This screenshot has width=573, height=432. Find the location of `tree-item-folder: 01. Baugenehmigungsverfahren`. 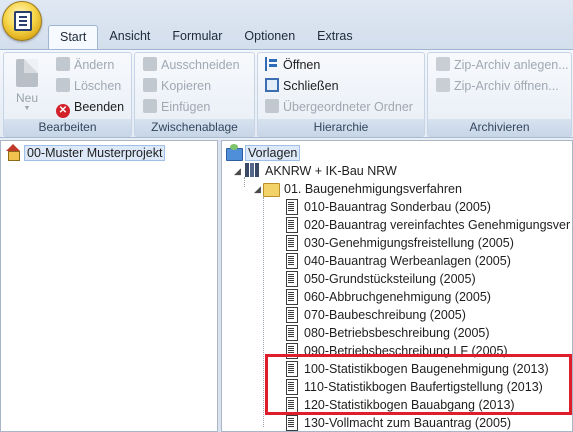

tree-item-folder: 01. Baugenehmigungsverfahren is located at coordinates (363, 189).